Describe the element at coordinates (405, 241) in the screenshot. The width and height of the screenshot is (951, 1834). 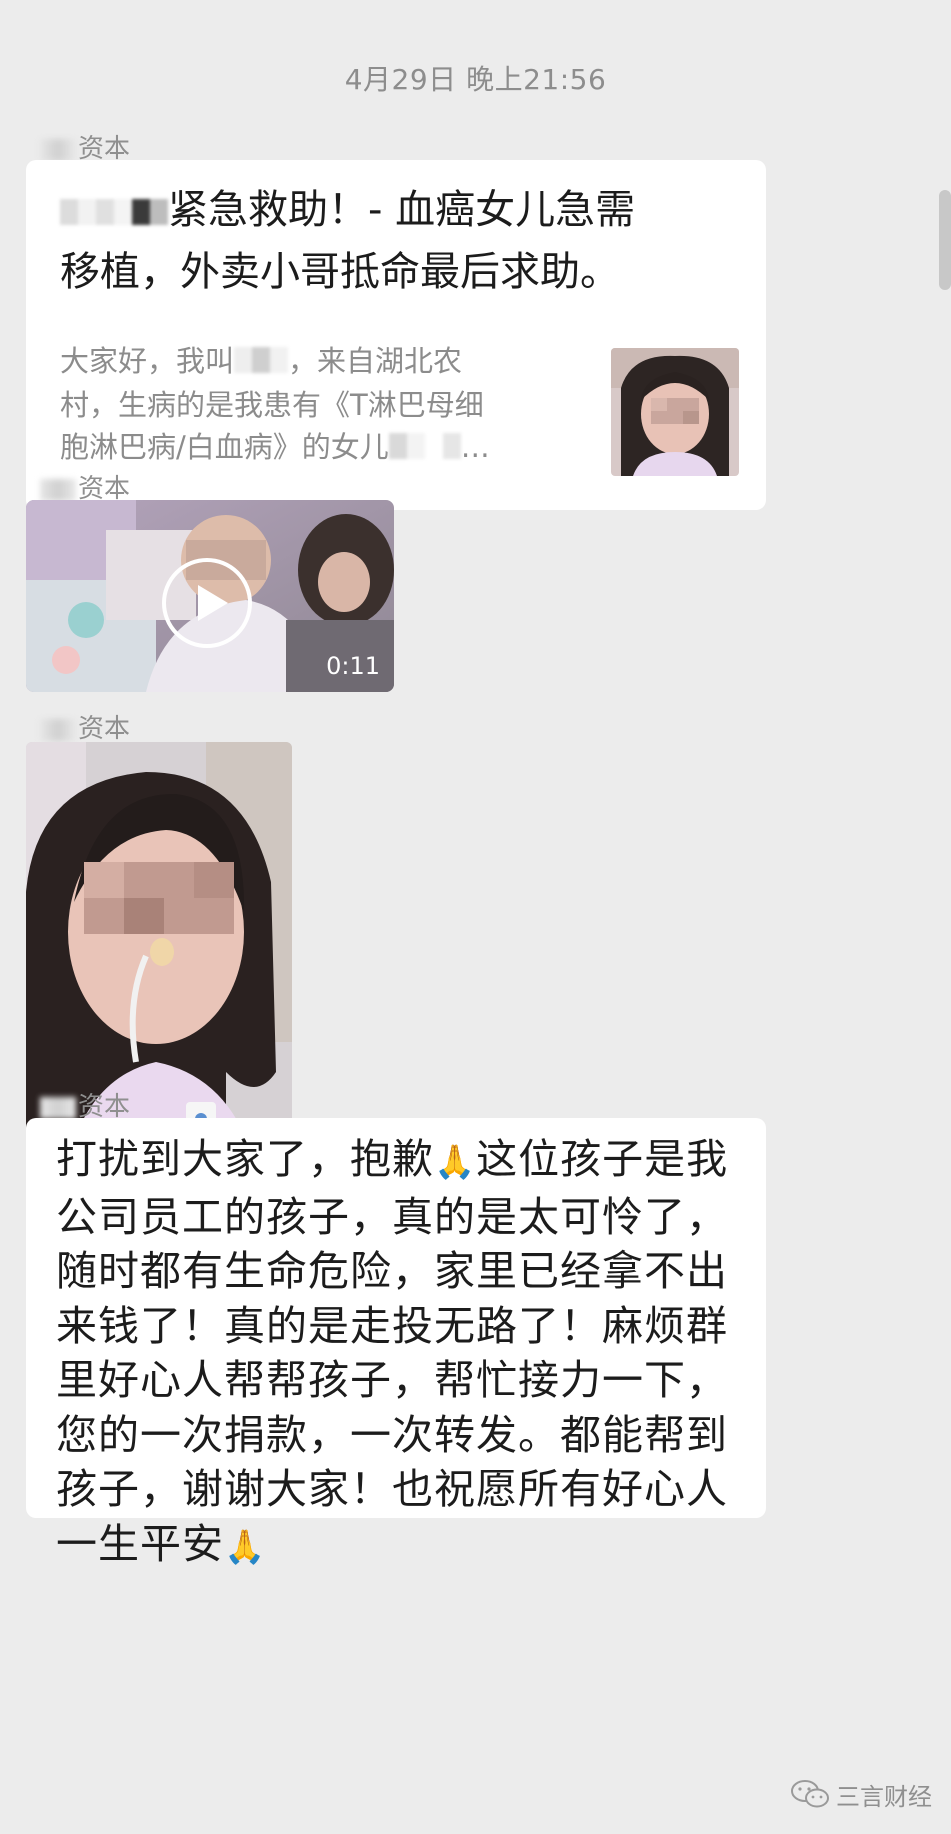
I see `link-card-title: 紧急救助！- 血癌女儿急需 移植，外卖小哥抵命最后求助。` at that location.